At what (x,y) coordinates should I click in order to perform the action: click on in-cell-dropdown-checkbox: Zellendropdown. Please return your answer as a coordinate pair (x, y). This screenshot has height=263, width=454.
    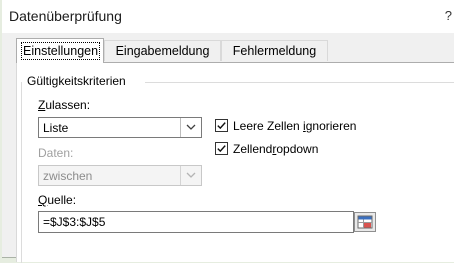
    Looking at the image, I should click on (280, 150).